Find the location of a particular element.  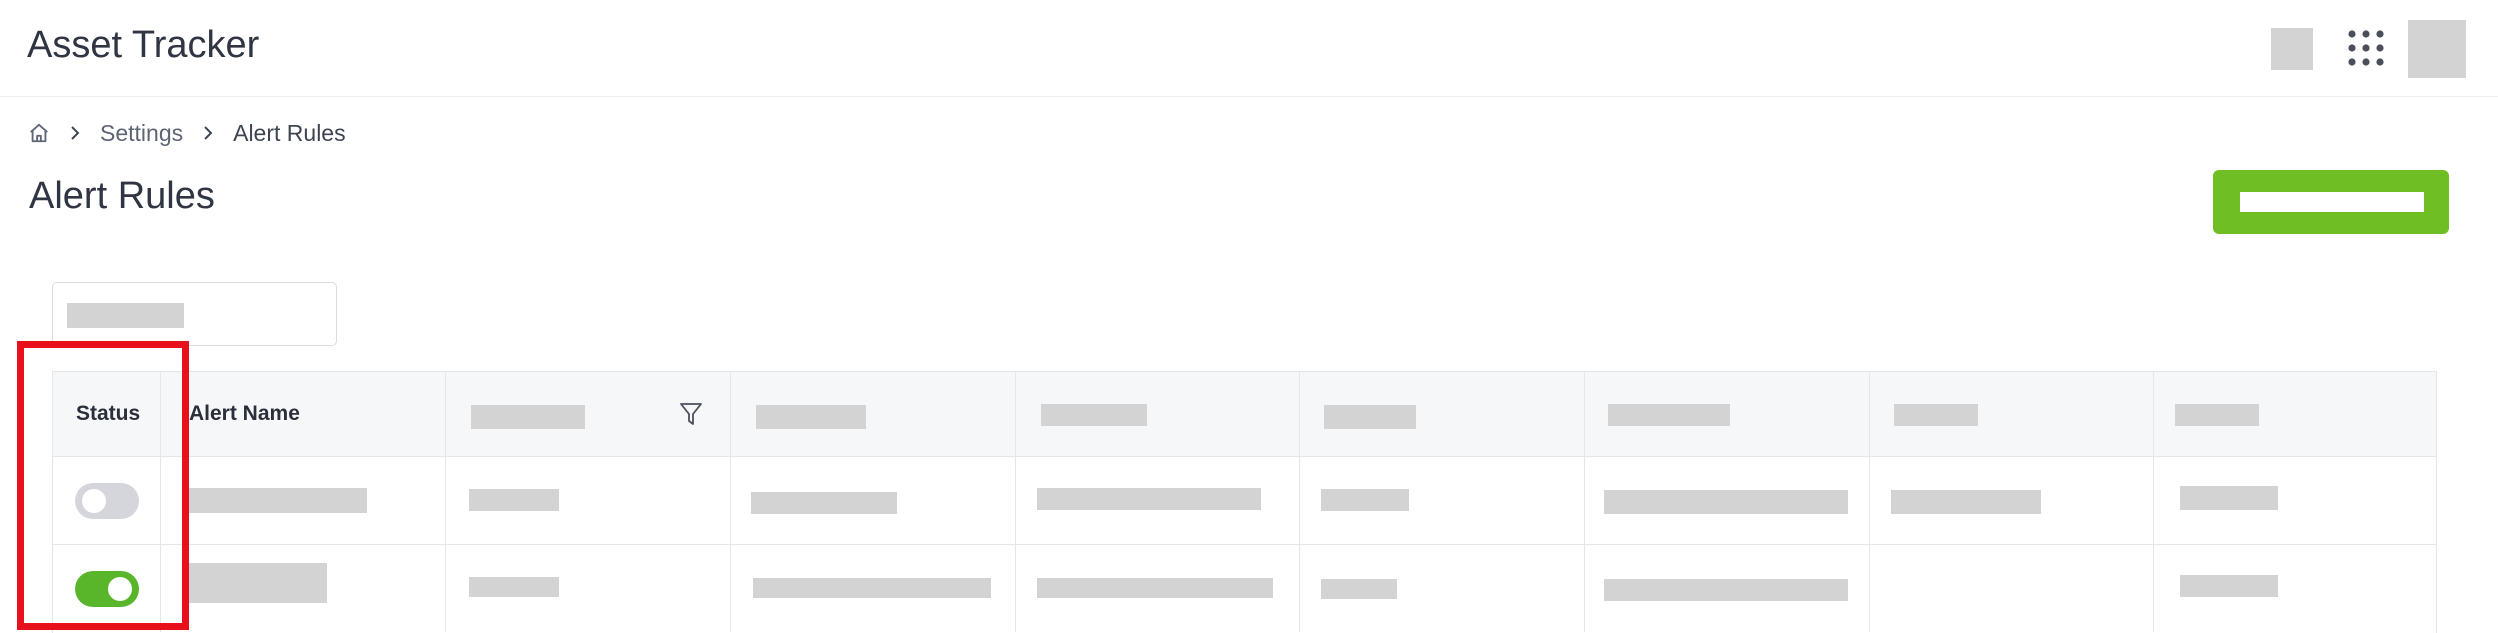

apps-grid-icon is located at coordinates (2366, 48).